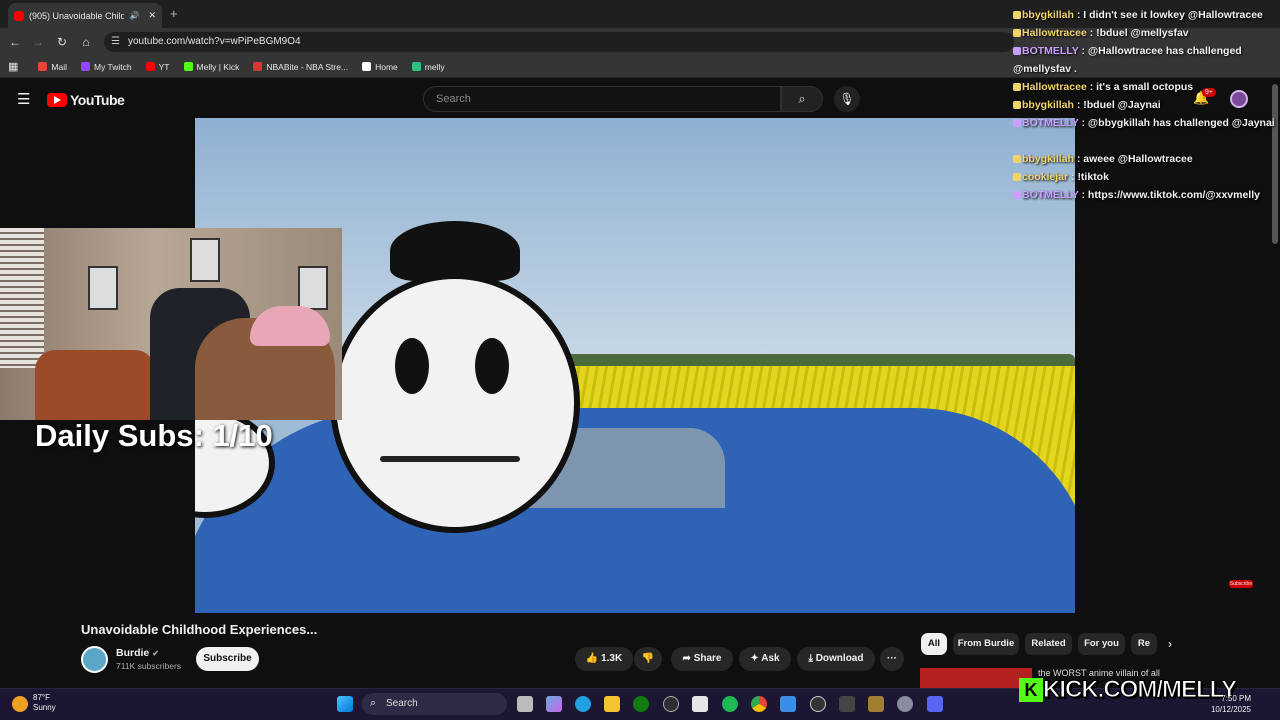  I want to click on bookmark-yt: YT, so click(157, 67).